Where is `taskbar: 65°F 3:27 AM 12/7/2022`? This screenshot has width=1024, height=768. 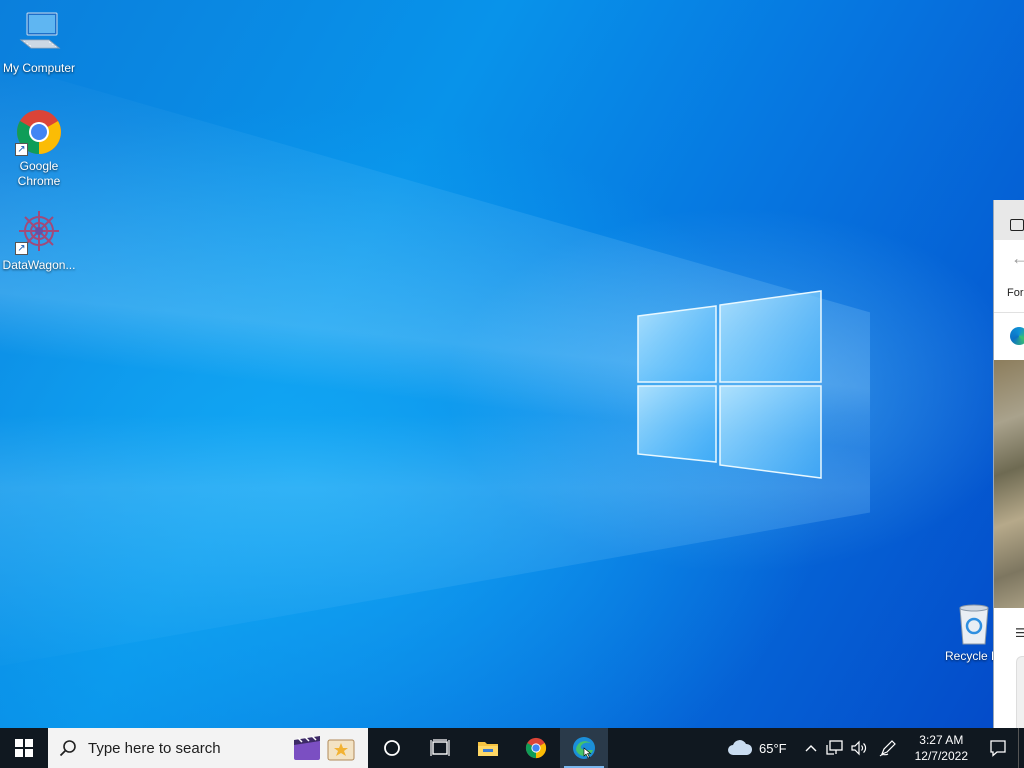 taskbar: 65°F 3:27 AM 12/7/2022 is located at coordinates (512, 748).